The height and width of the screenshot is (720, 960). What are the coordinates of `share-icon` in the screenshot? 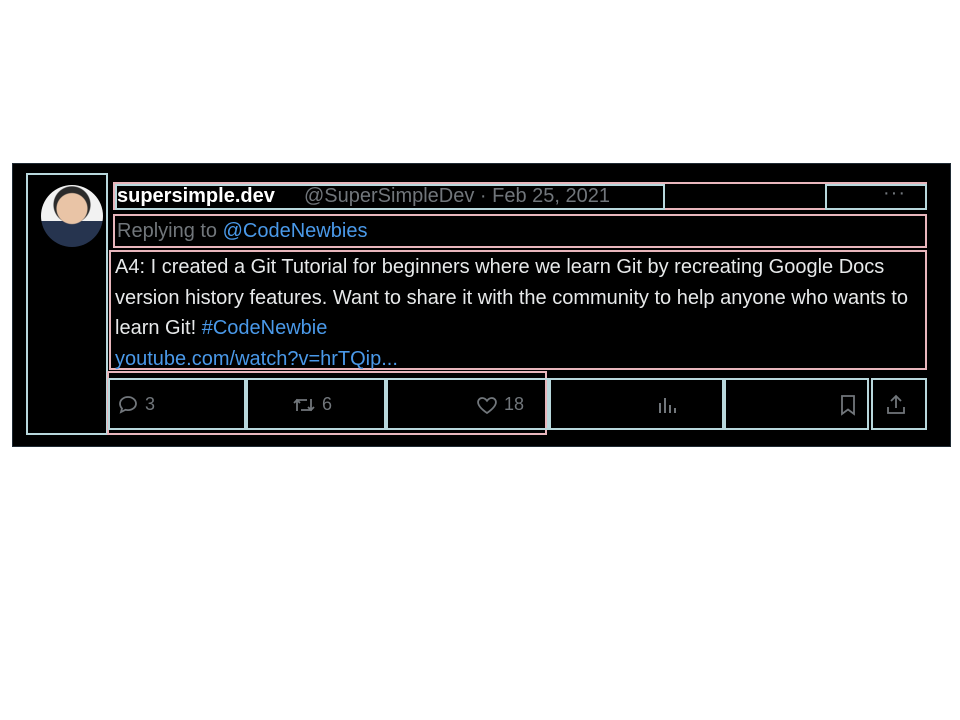 It's located at (896, 404).